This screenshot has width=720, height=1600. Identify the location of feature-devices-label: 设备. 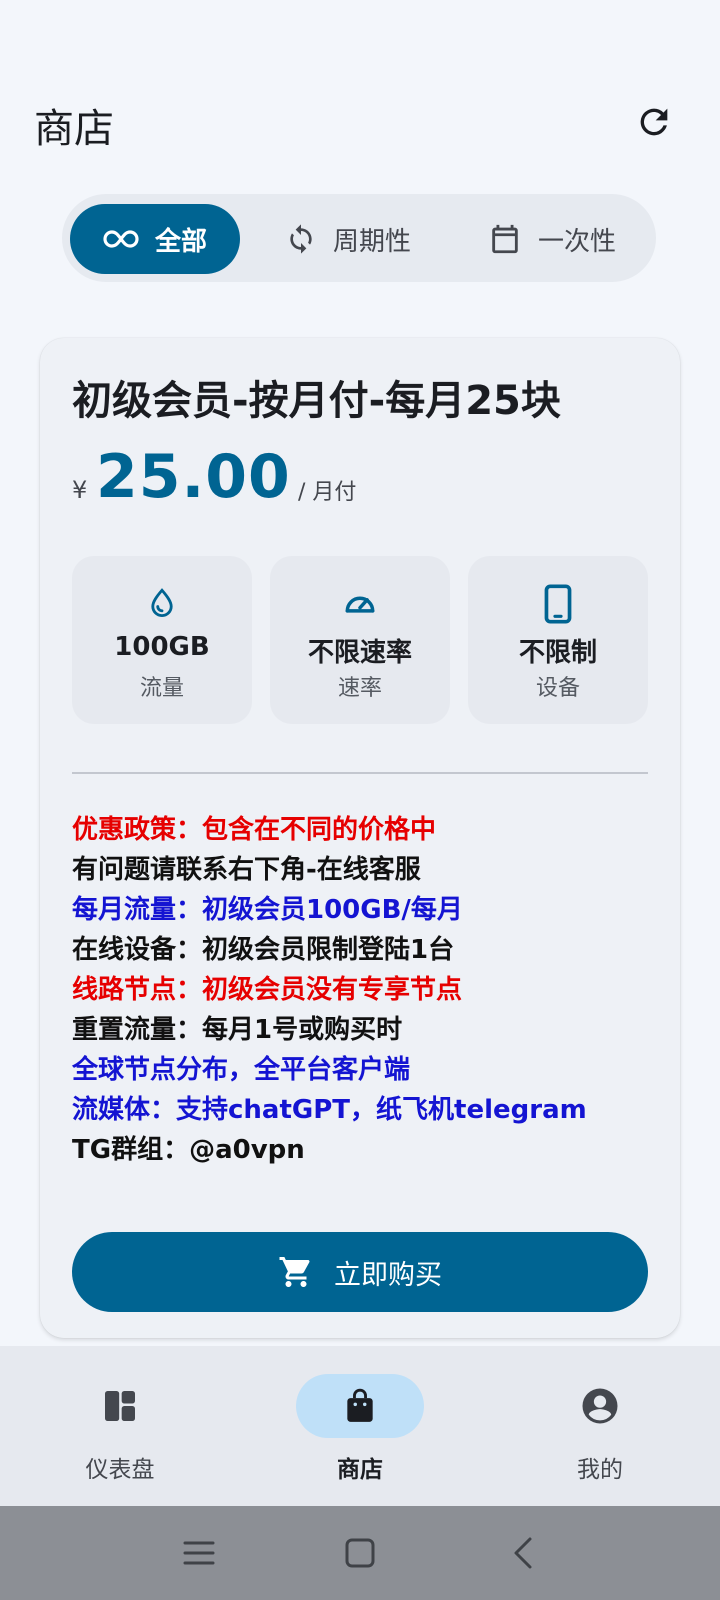
(557, 688).